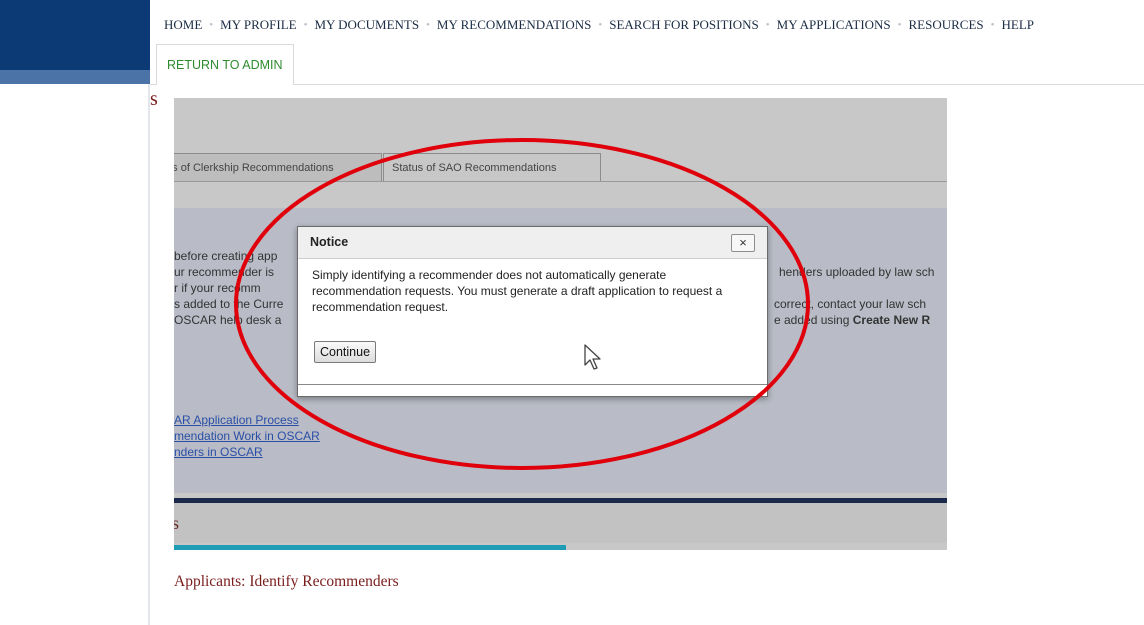  What do you see at coordinates (176, 523) in the screenshot?
I see `section-title-fragment: rs` at bounding box center [176, 523].